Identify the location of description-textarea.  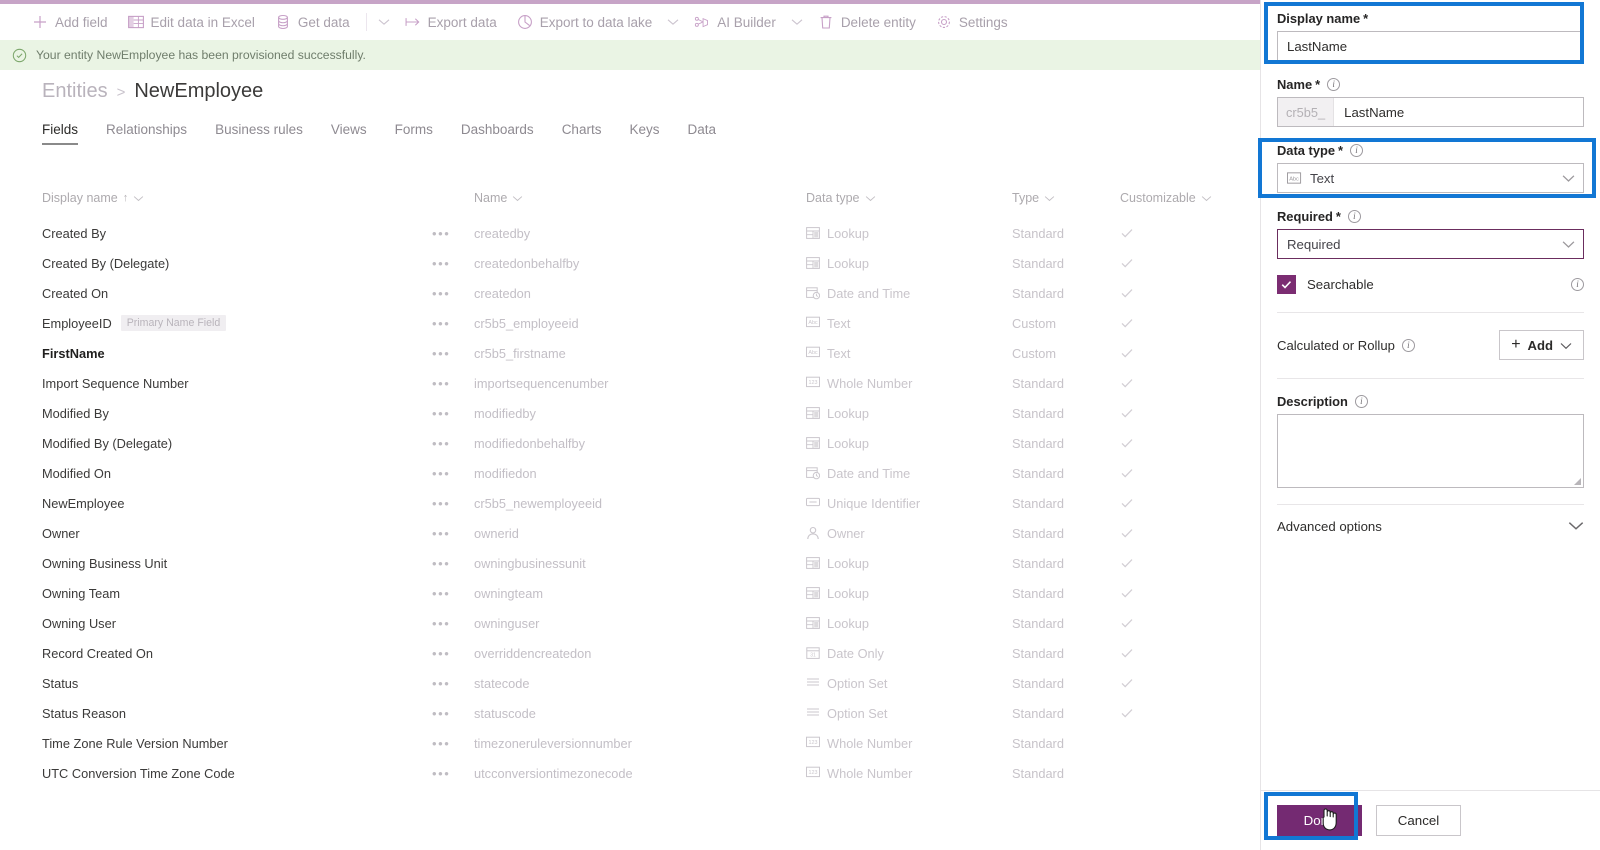
(1430, 451).